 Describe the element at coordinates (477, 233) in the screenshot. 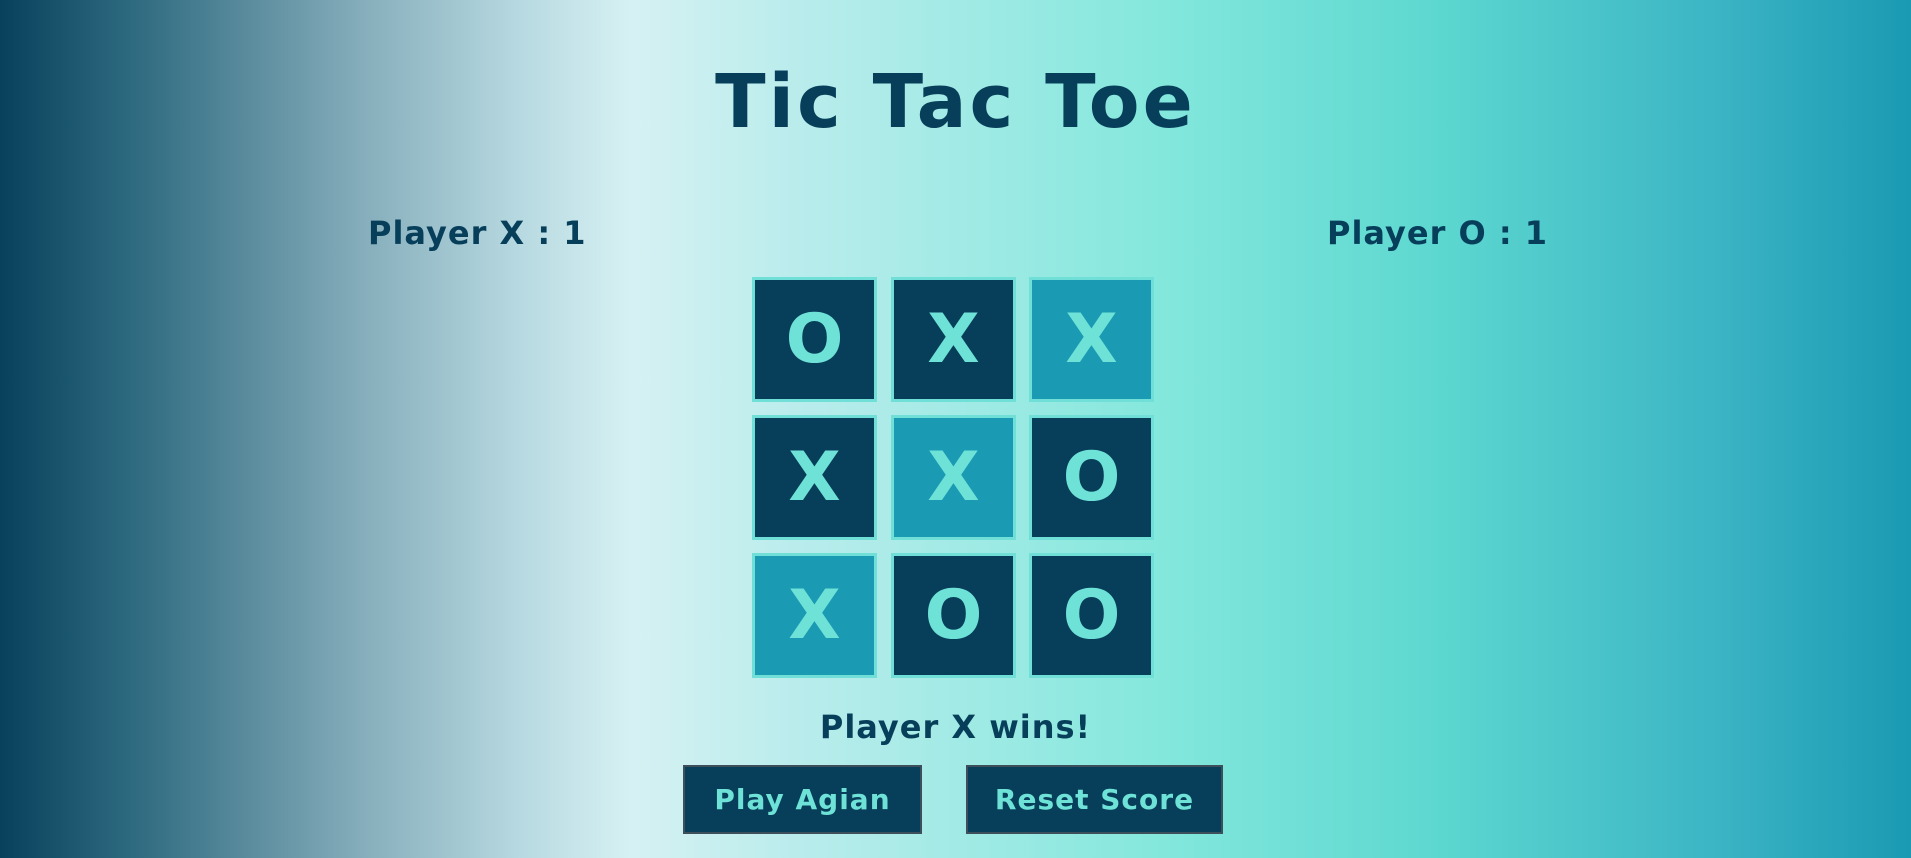

I see `player-x-score: Player X : 1` at that location.